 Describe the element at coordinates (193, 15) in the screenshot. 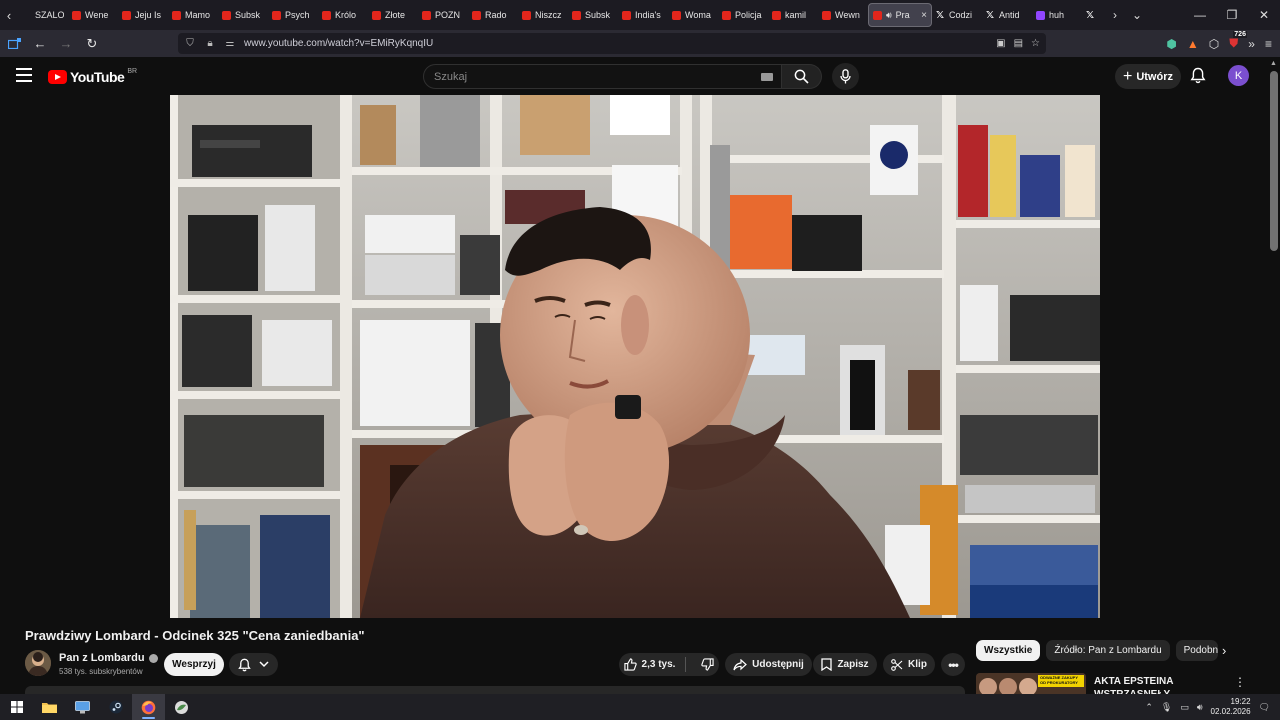

I see `browser-tab: Mamo` at that location.